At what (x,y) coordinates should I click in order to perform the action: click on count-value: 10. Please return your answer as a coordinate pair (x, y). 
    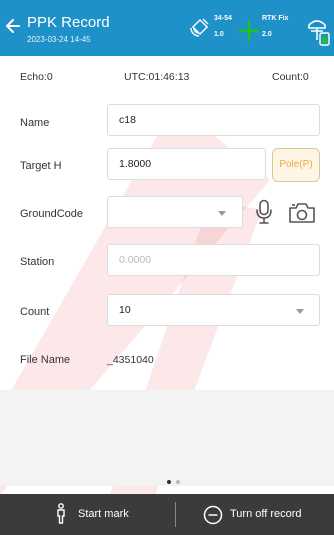
    Looking at the image, I should click on (125, 310).